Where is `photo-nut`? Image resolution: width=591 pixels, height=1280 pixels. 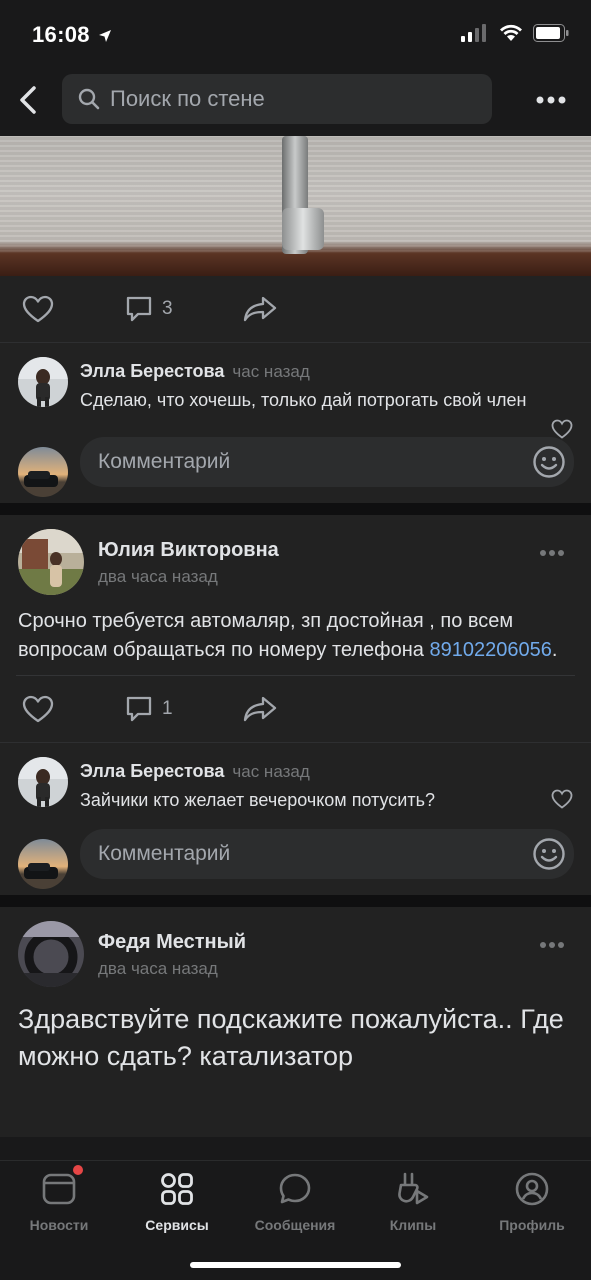 photo-nut is located at coordinates (303, 229).